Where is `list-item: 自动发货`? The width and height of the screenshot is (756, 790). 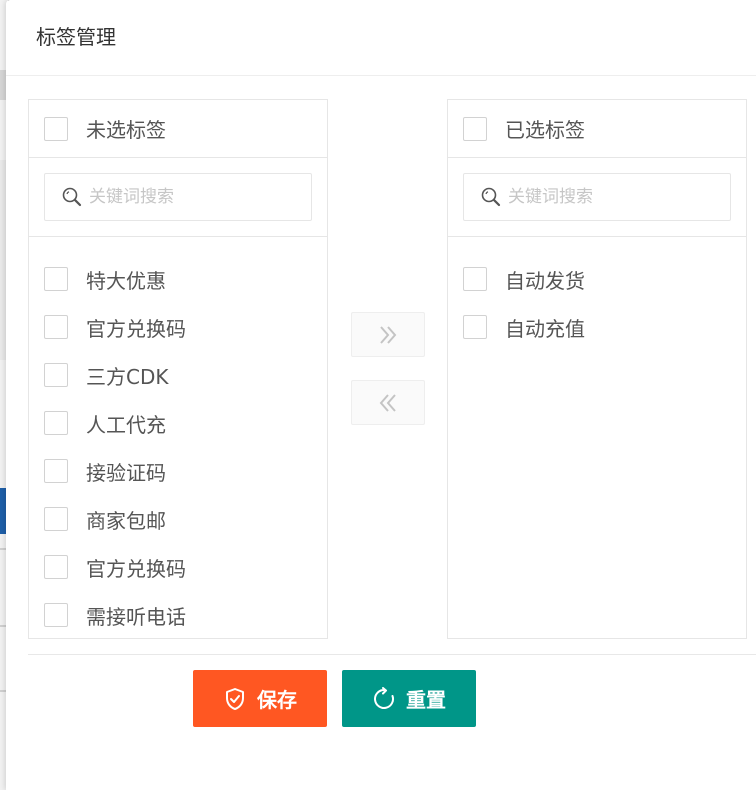
list-item: 自动发货 is located at coordinates (597, 279).